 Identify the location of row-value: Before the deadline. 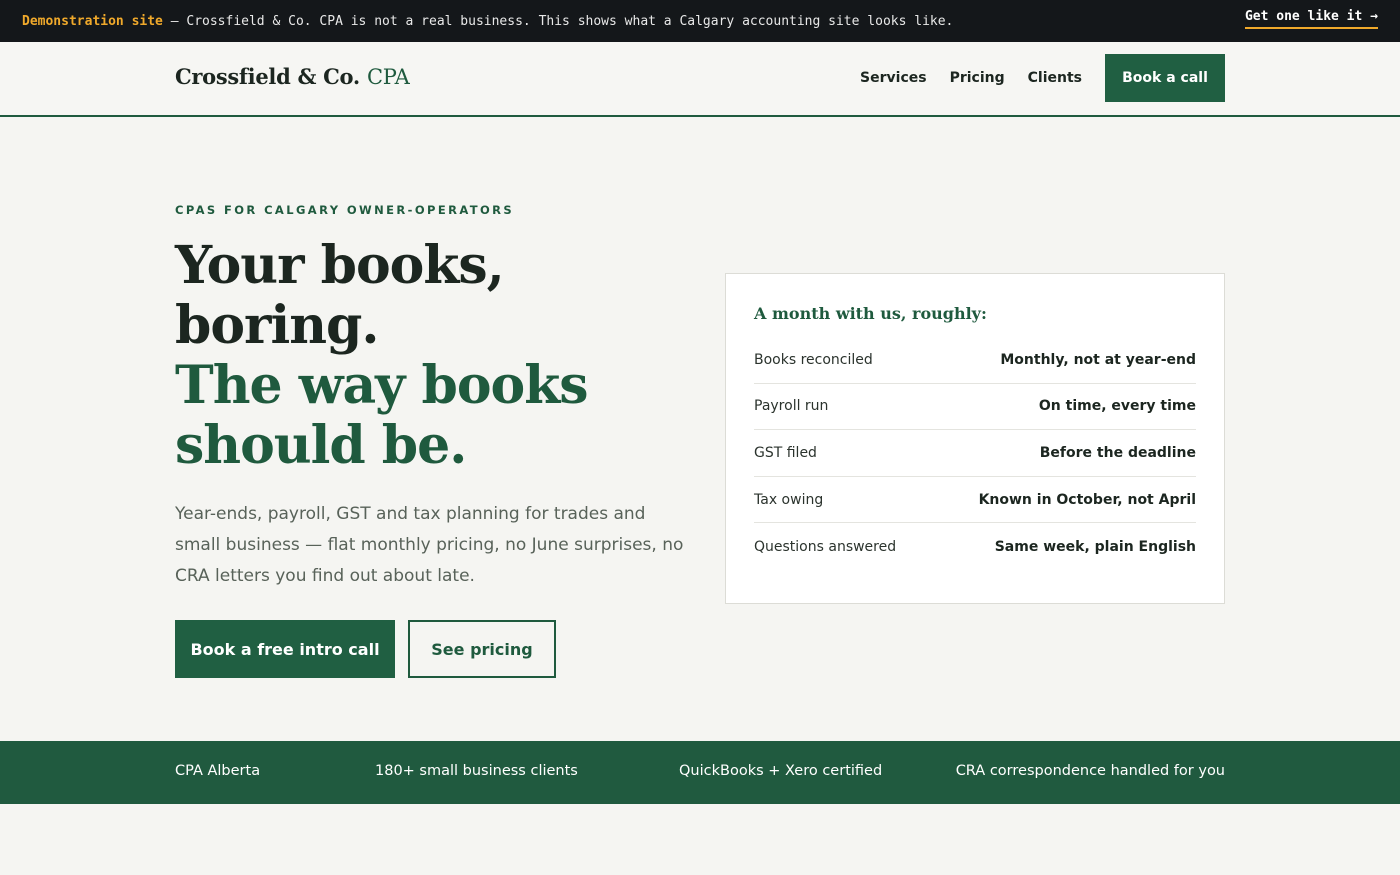
(1117, 452).